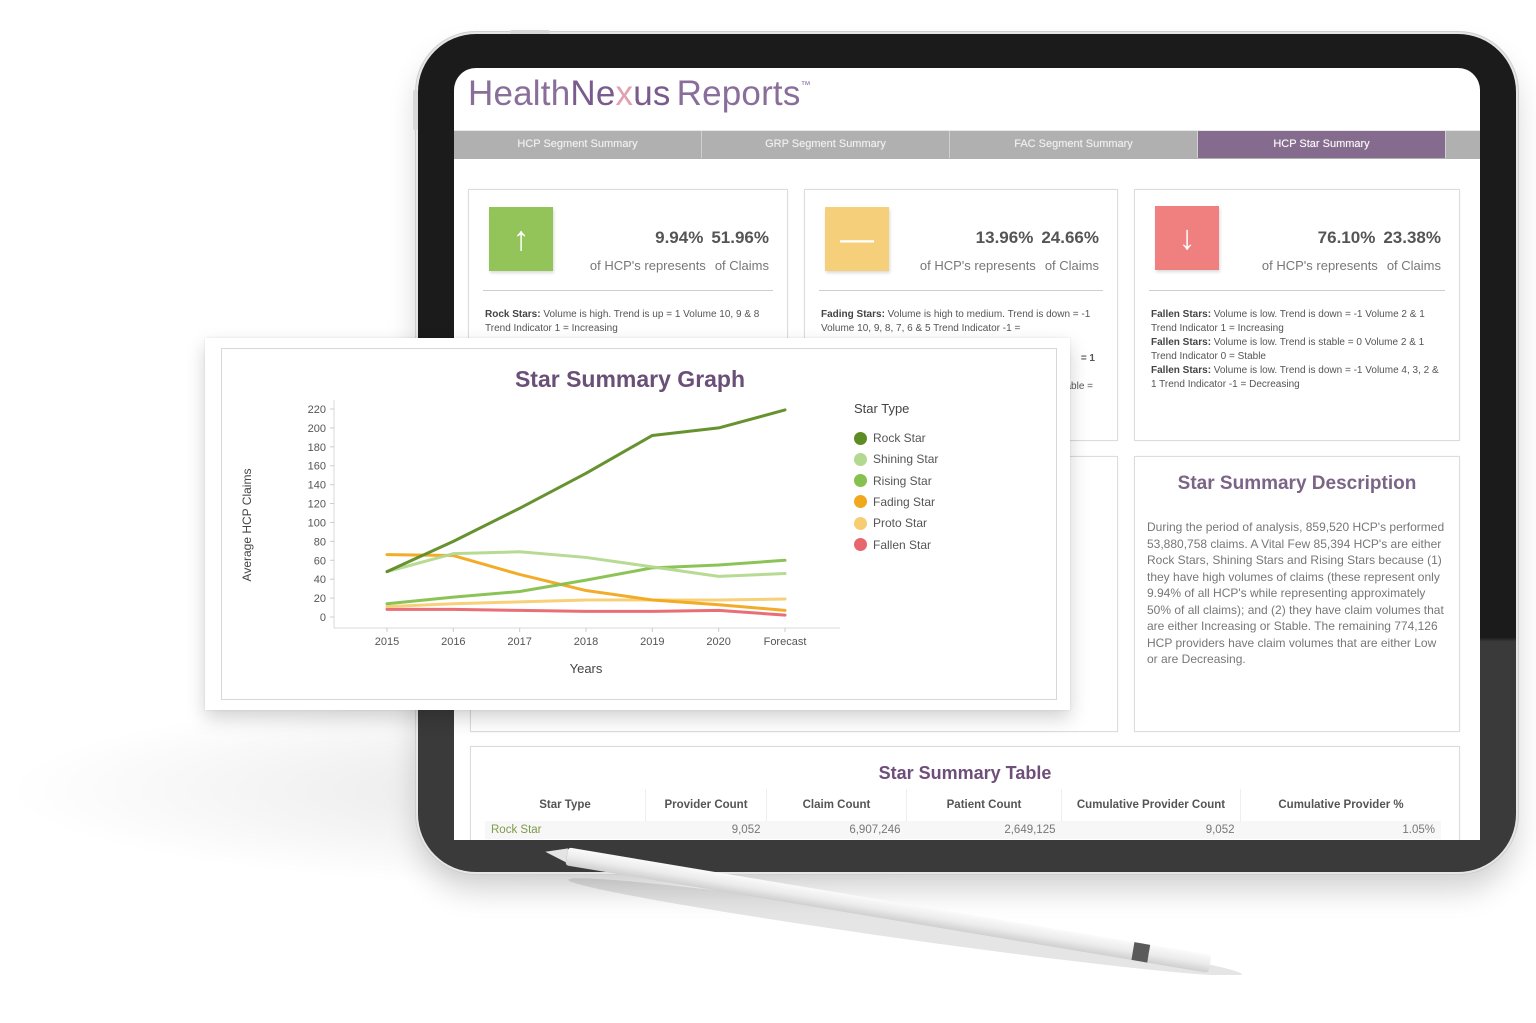 The height and width of the screenshot is (1023, 1536). Describe the element at coordinates (900, 523) in the screenshot. I see `legend-label: Proto Star` at that location.